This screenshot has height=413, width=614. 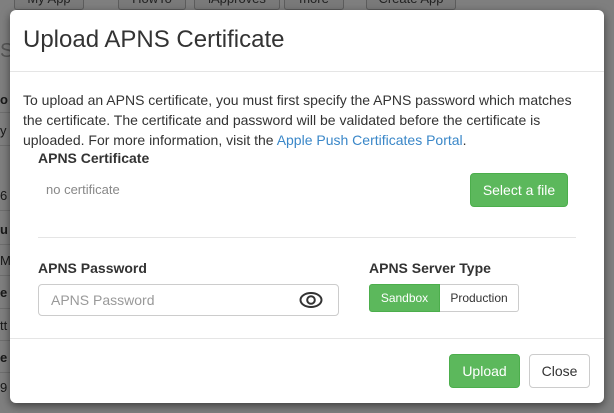 What do you see at coordinates (307, 41) in the screenshot?
I see `modal-header: Upload APNS Certificate` at bounding box center [307, 41].